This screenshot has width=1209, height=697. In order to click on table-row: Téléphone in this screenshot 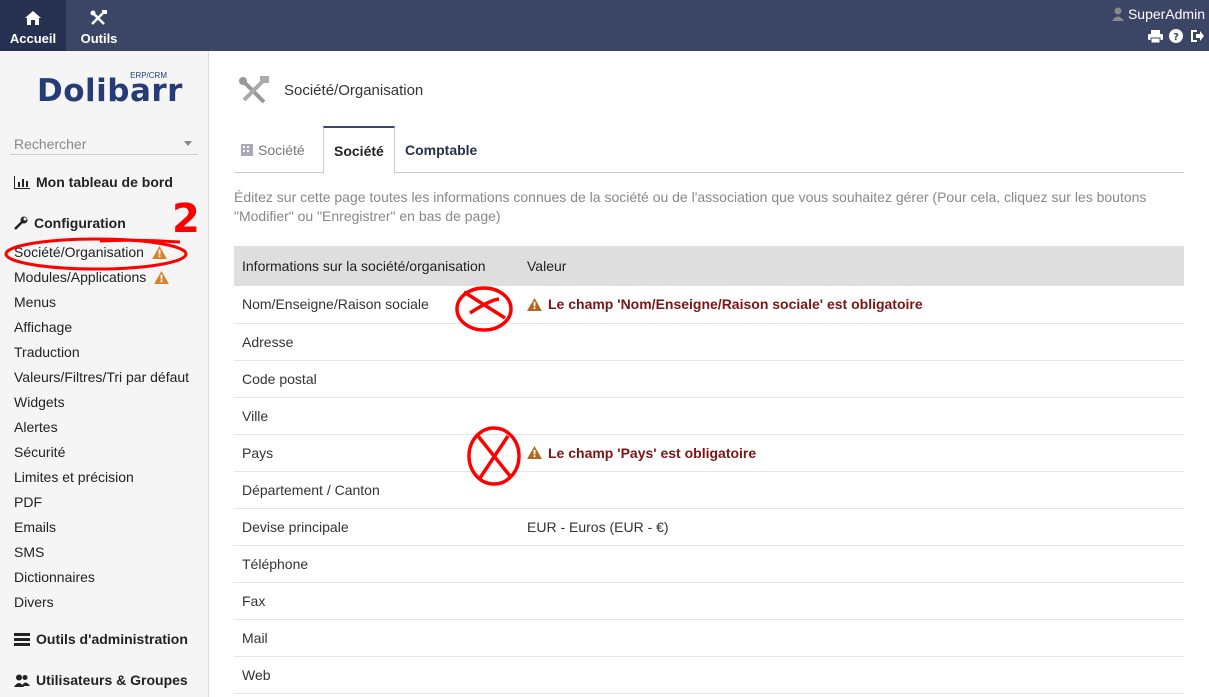, I will do `click(709, 564)`.